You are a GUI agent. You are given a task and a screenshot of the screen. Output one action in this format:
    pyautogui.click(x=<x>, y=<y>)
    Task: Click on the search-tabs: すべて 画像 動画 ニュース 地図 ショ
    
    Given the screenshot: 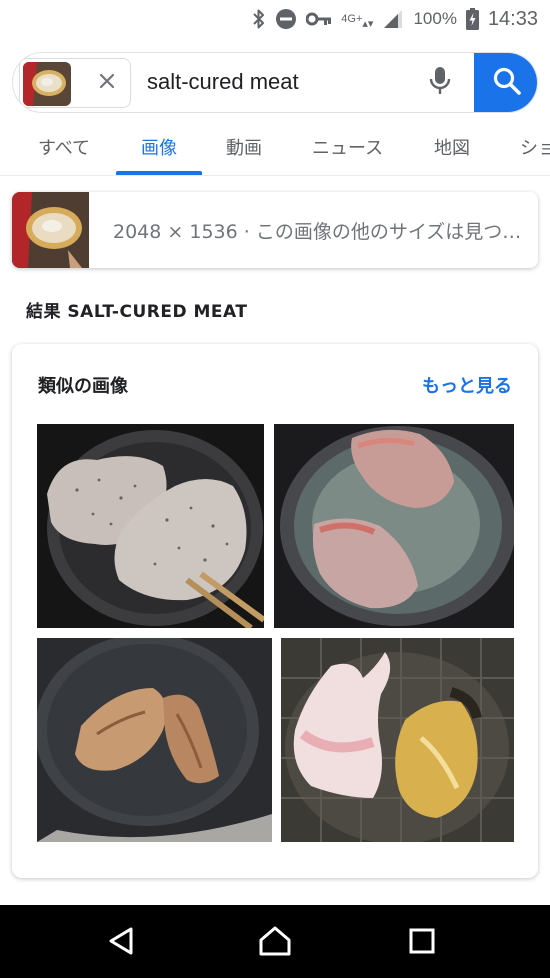 What is the action you would take?
    pyautogui.click(x=275, y=149)
    